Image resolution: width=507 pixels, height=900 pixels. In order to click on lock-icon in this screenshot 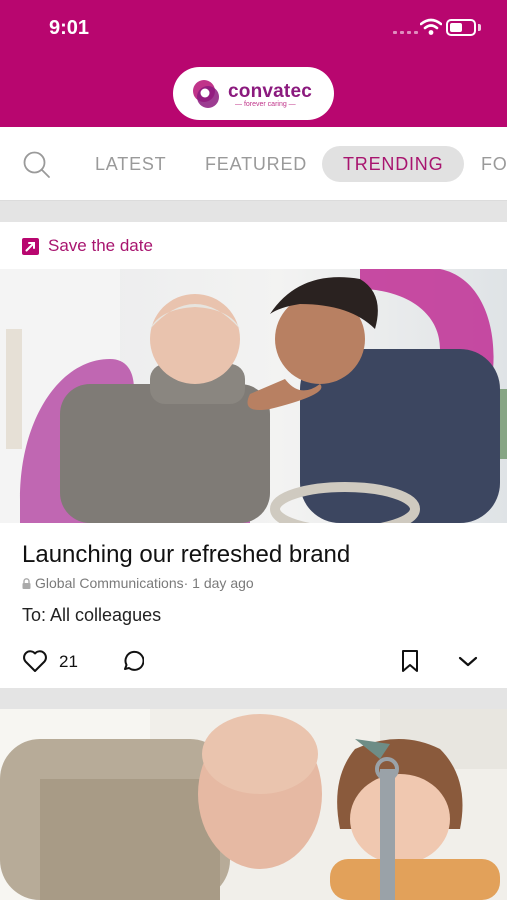, I will do `click(26, 583)`.